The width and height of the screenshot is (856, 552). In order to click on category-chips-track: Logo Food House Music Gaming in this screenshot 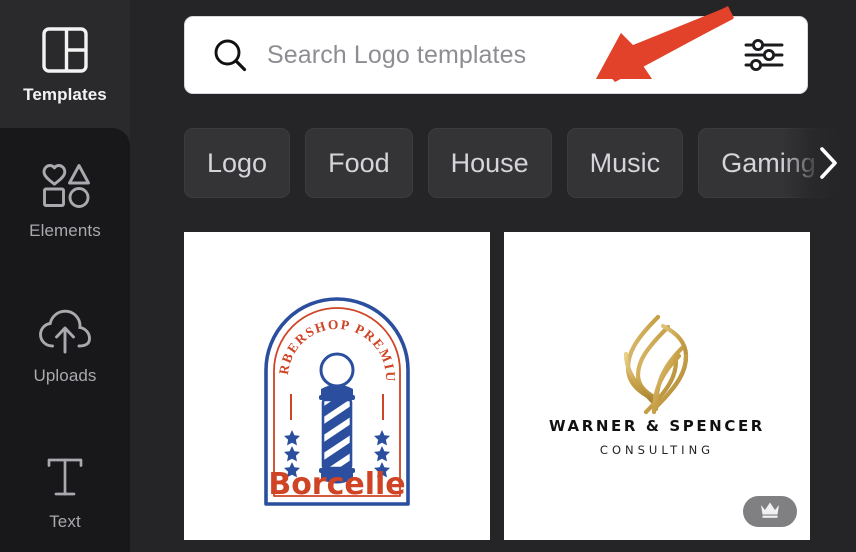, I will do `click(511, 163)`.